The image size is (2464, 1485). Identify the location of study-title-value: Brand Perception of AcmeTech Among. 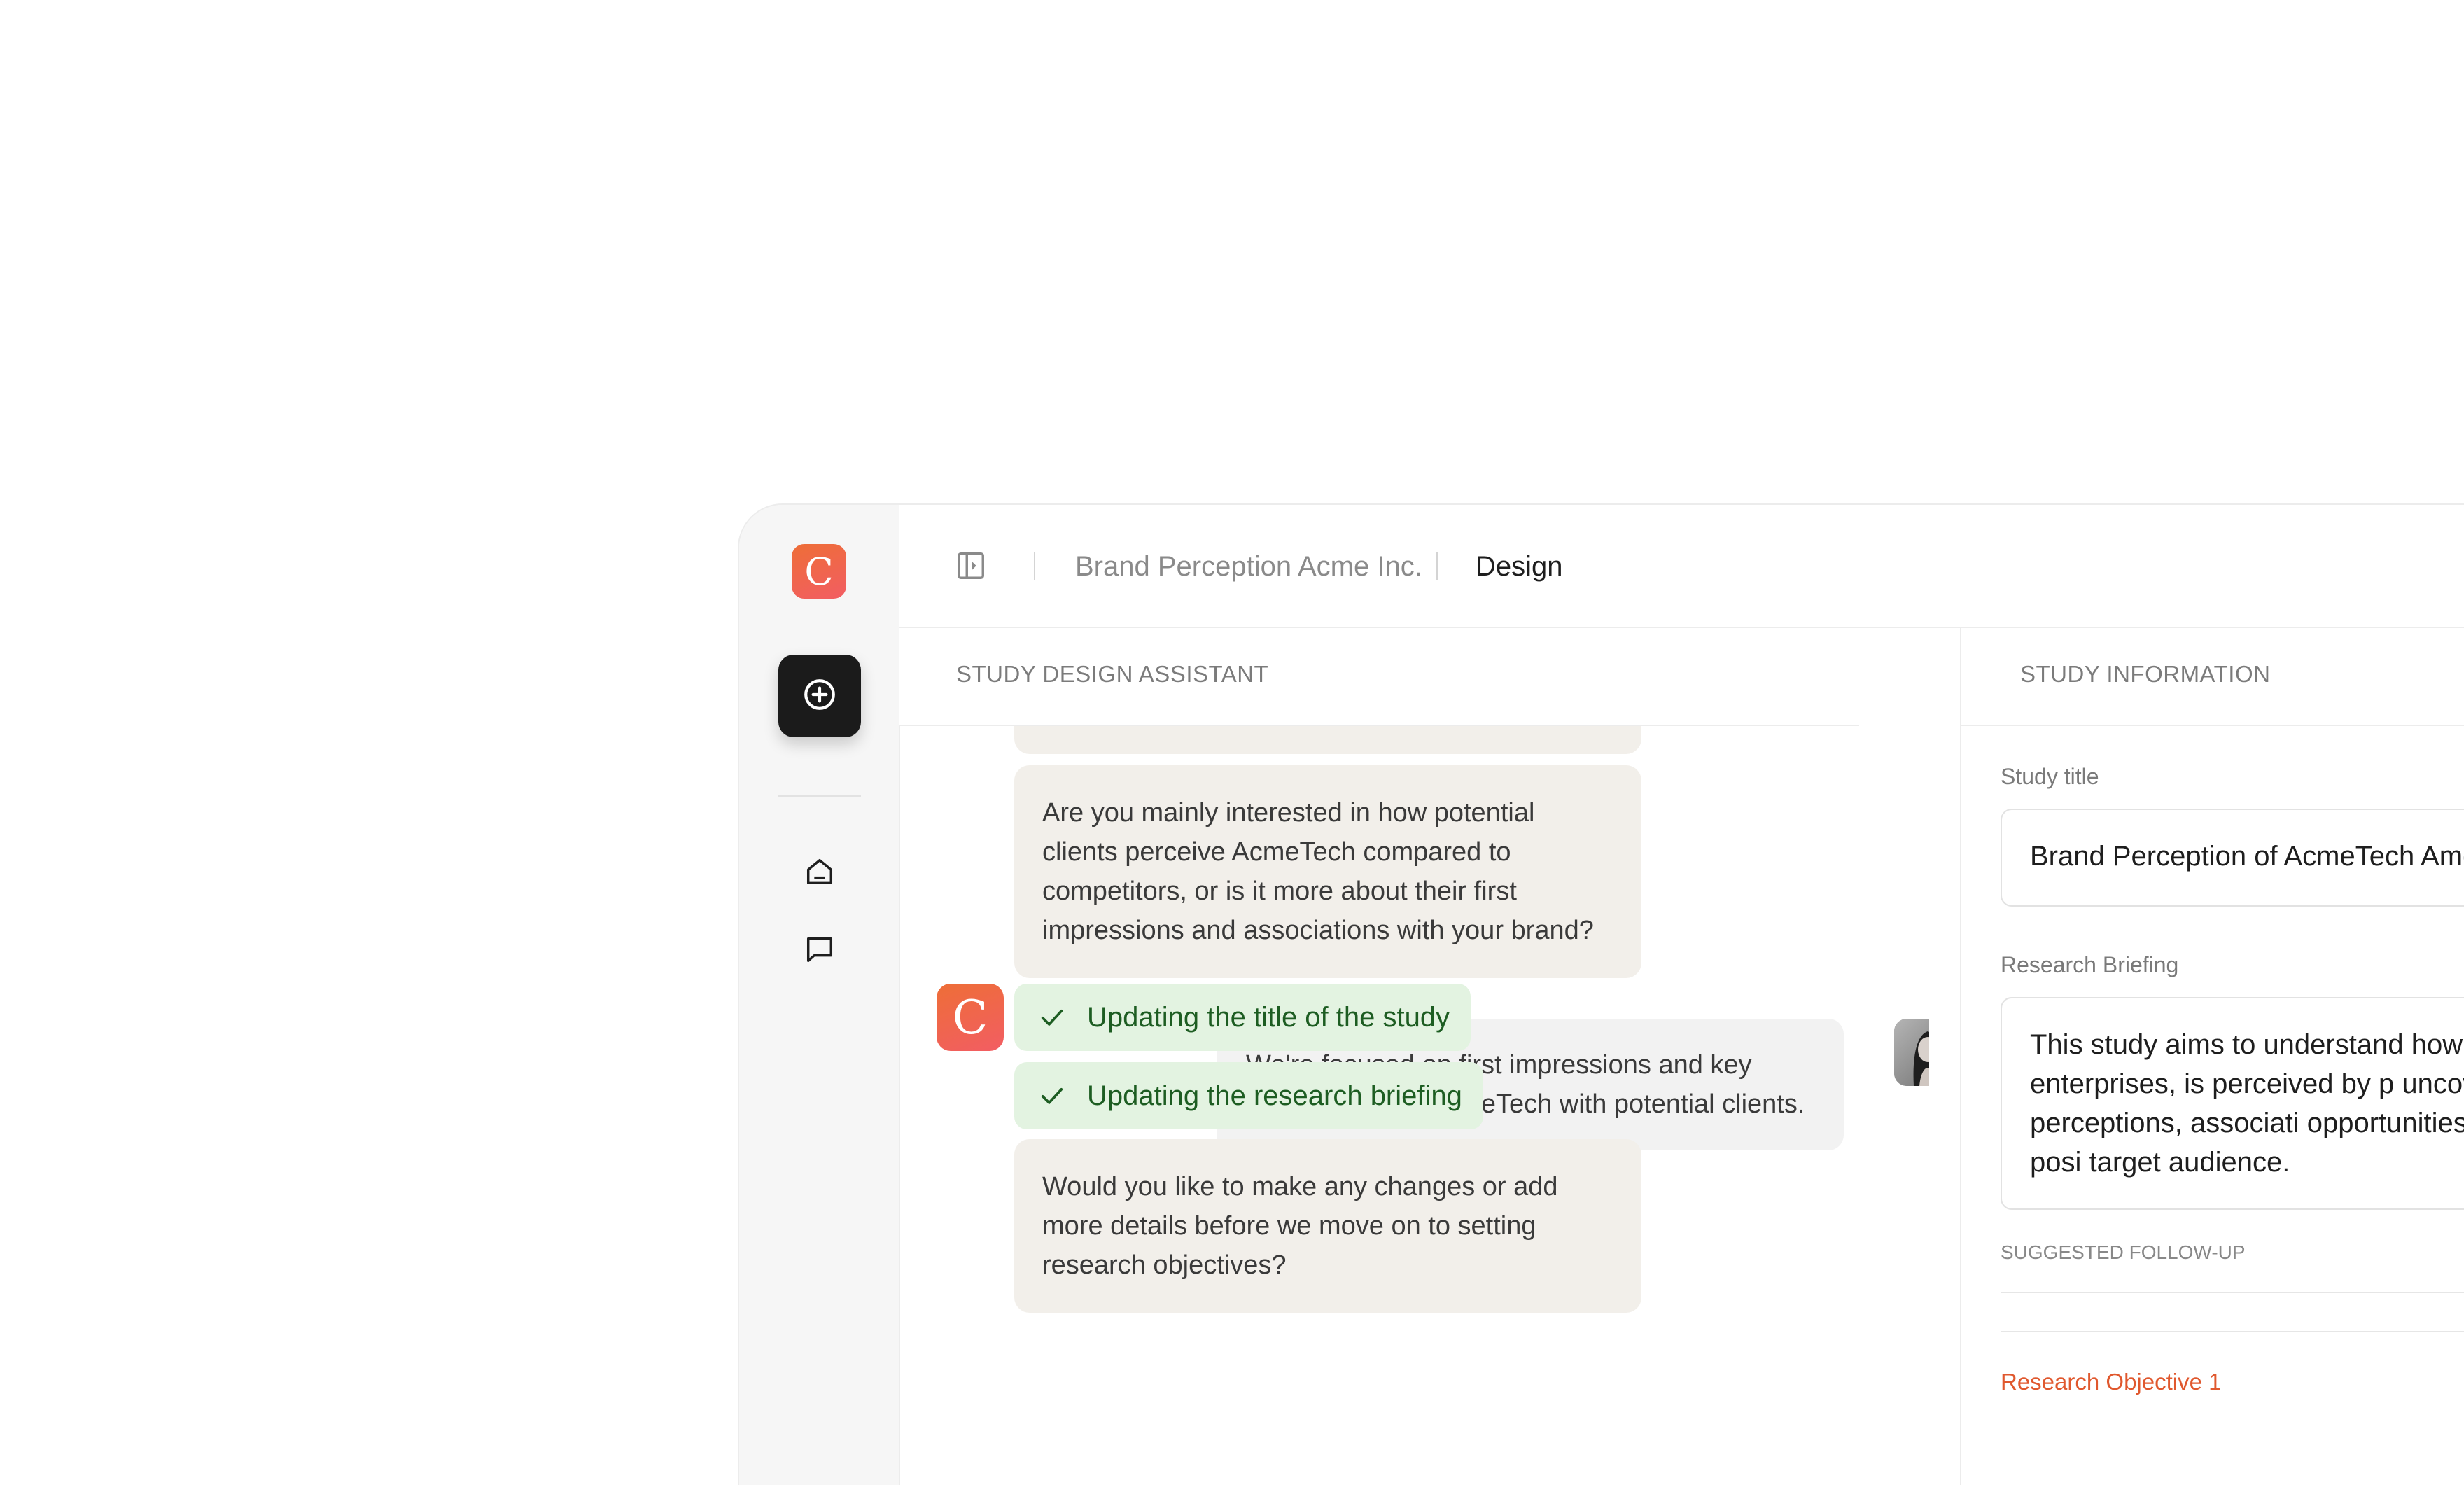
(2247, 857).